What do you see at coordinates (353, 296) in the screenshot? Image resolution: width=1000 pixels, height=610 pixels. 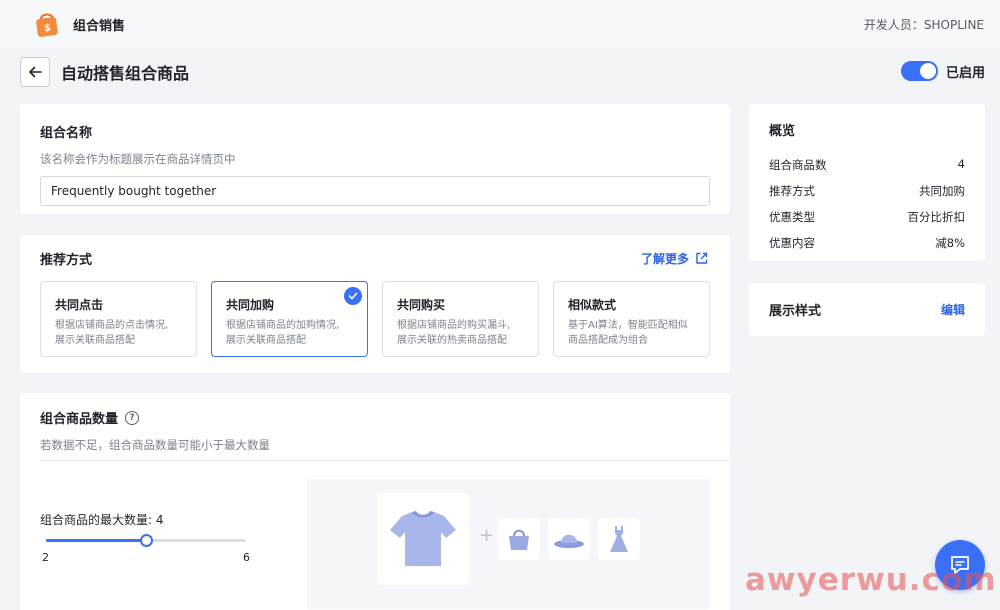 I see `check-icon` at bounding box center [353, 296].